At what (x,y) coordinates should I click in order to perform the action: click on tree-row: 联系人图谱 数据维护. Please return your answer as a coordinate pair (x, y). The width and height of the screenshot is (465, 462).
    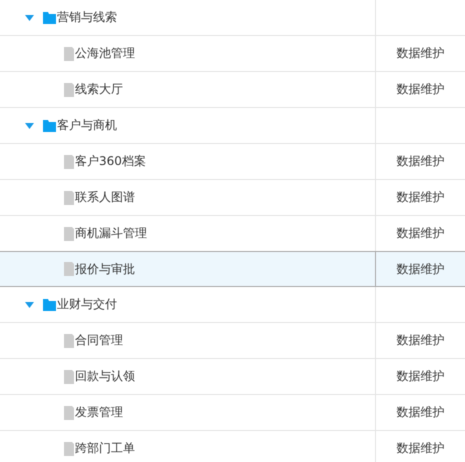
    Looking at the image, I should click on (232, 198).